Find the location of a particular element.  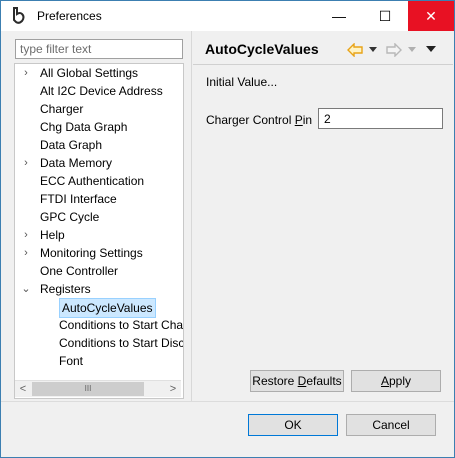

maximize-icon: ☐ is located at coordinates (385, 15).